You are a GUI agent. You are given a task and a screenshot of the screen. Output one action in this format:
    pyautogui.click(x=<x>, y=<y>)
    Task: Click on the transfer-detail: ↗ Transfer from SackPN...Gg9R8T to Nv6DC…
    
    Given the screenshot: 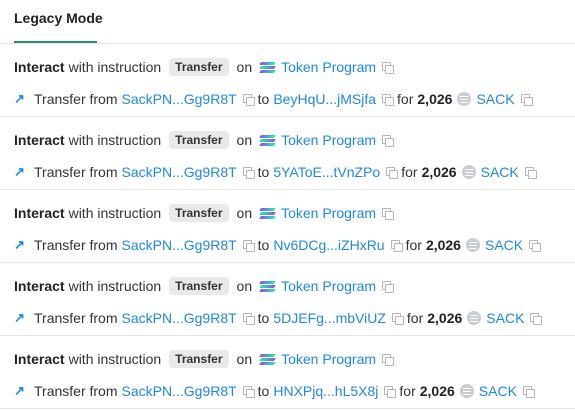 What is the action you would take?
    pyautogui.click(x=279, y=245)
    